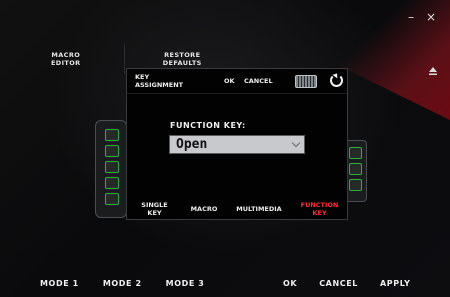  Describe the element at coordinates (433, 71) in the screenshot. I see `eject-icon` at that location.